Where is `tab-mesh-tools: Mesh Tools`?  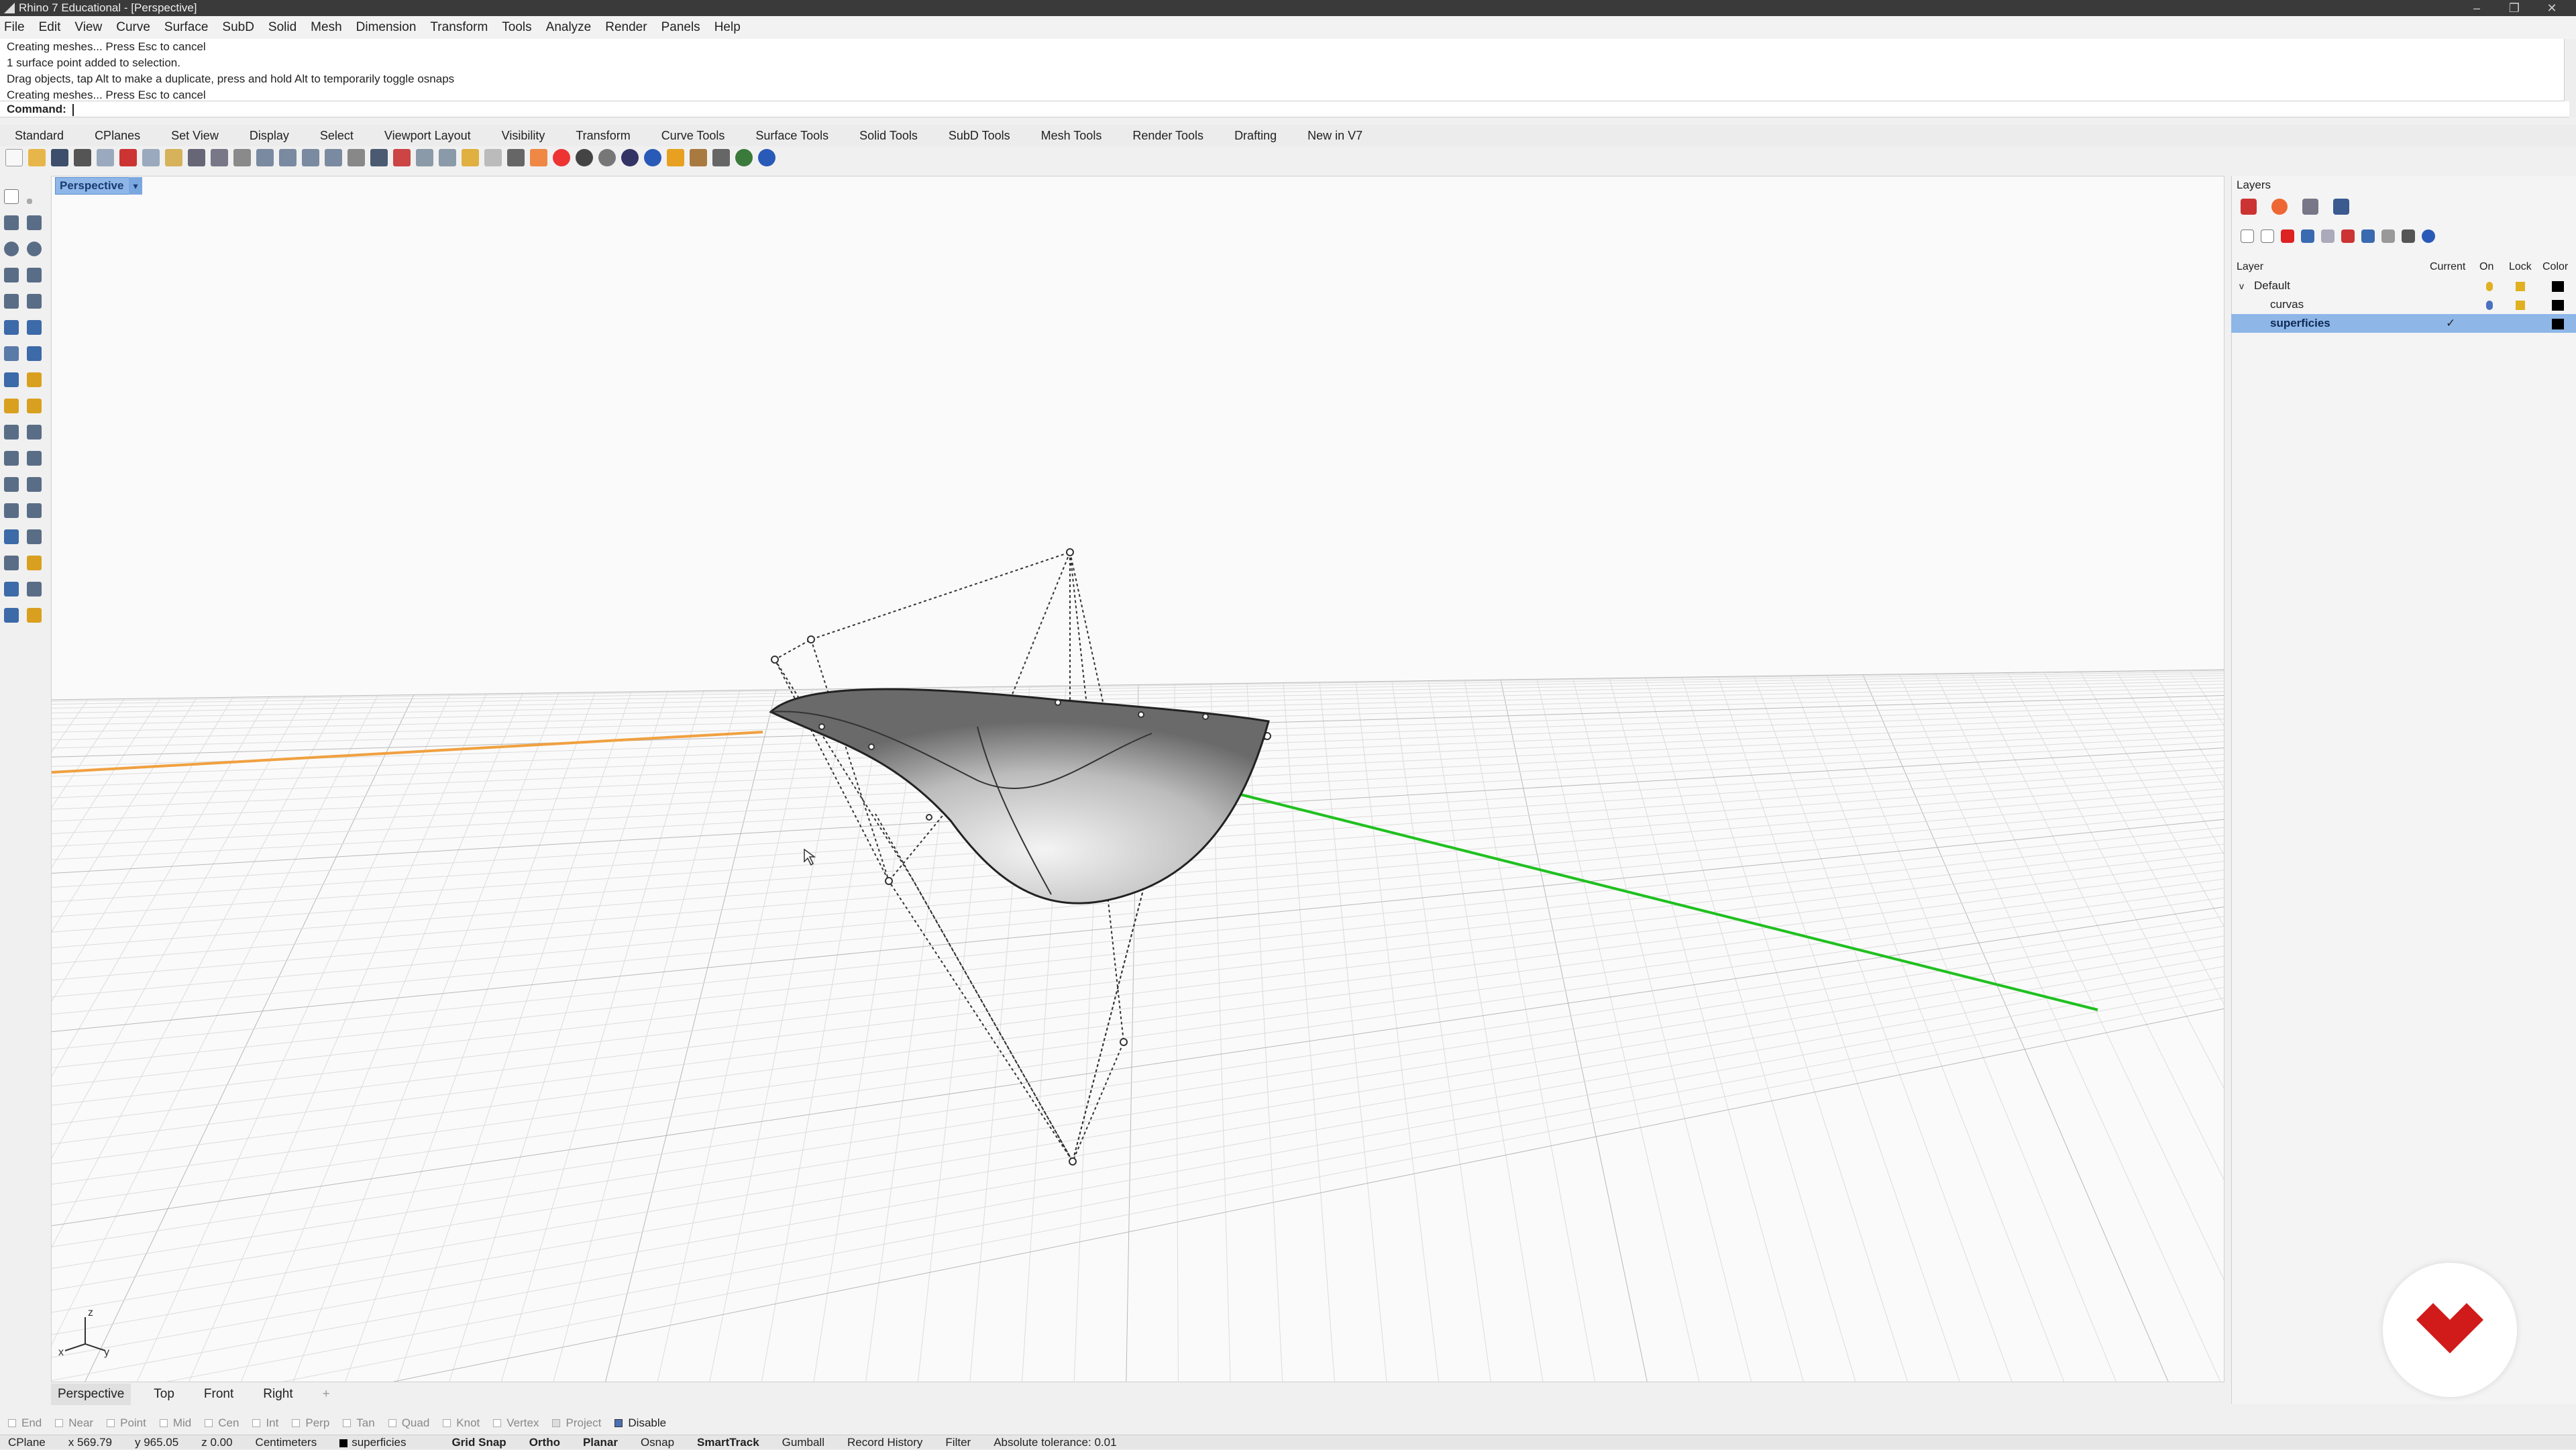
tab-mesh-tools: Mesh Tools is located at coordinates (1071, 135).